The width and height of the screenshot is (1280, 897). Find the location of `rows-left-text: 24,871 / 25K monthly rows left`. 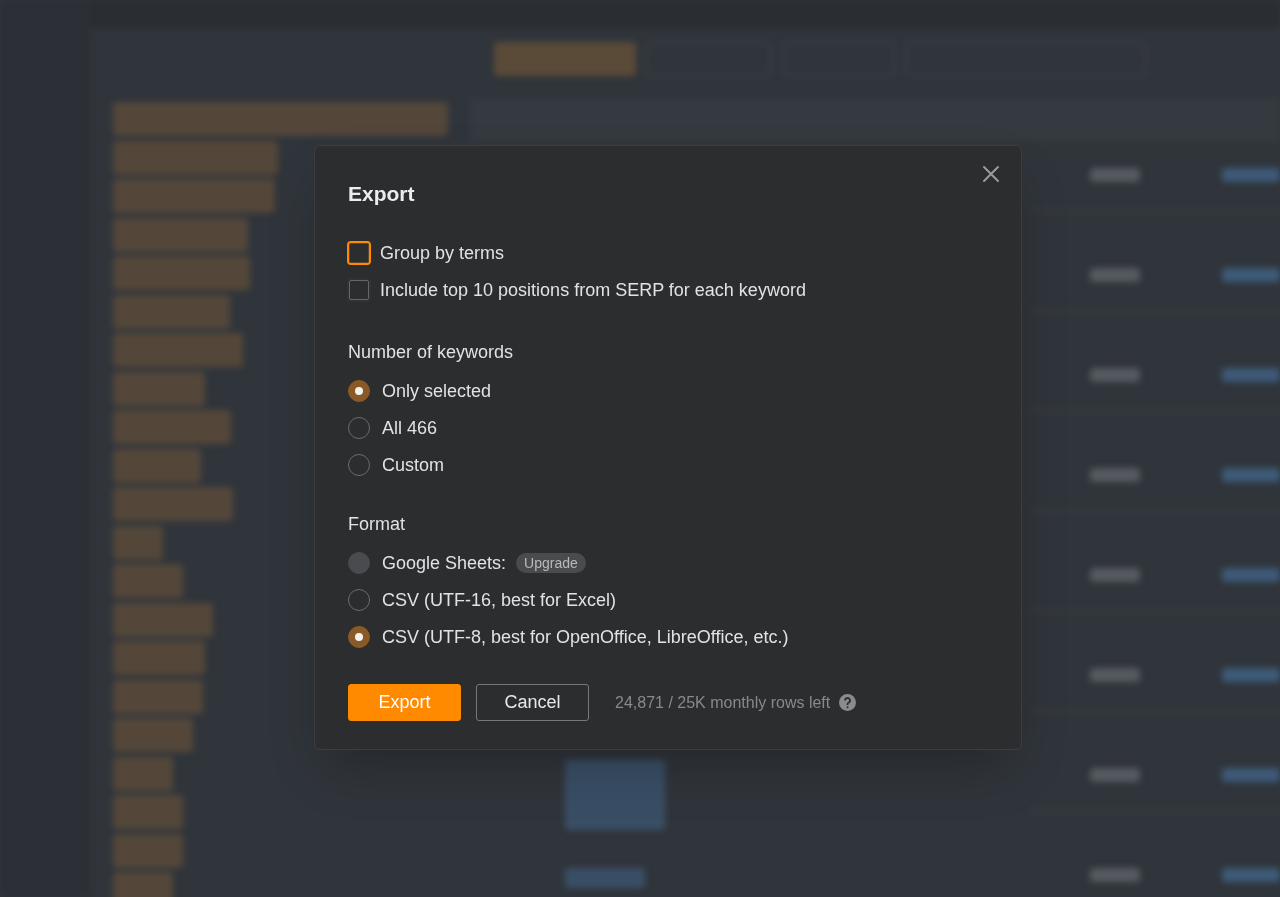

rows-left-text: 24,871 / 25K monthly rows left is located at coordinates (723, 702).